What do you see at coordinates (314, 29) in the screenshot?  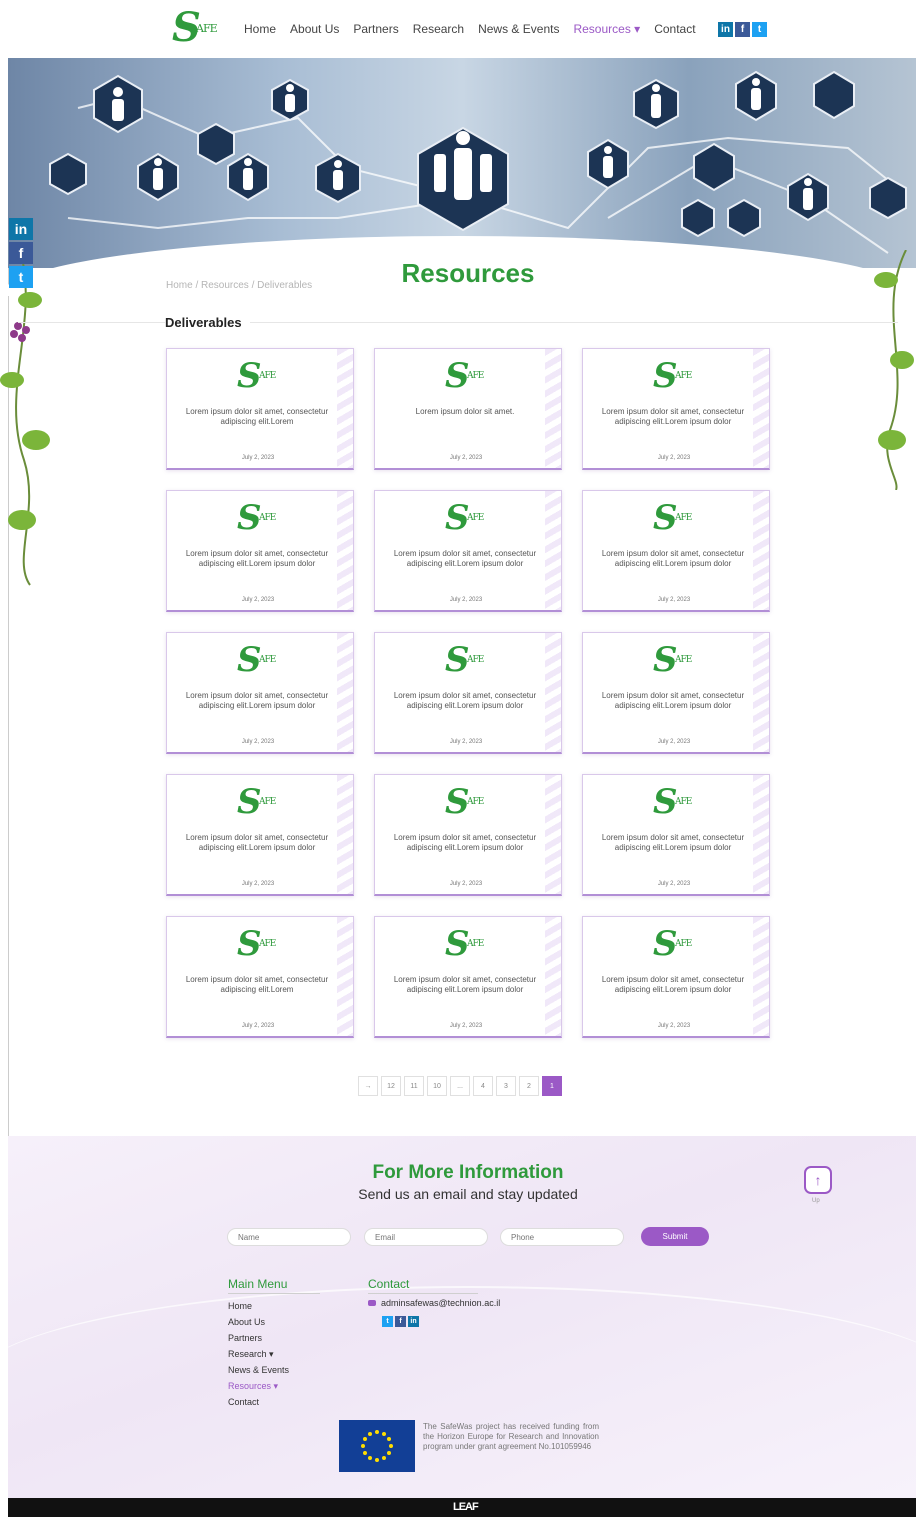 I see `nav-about-us: About Us` at bounding box center [314, 29].